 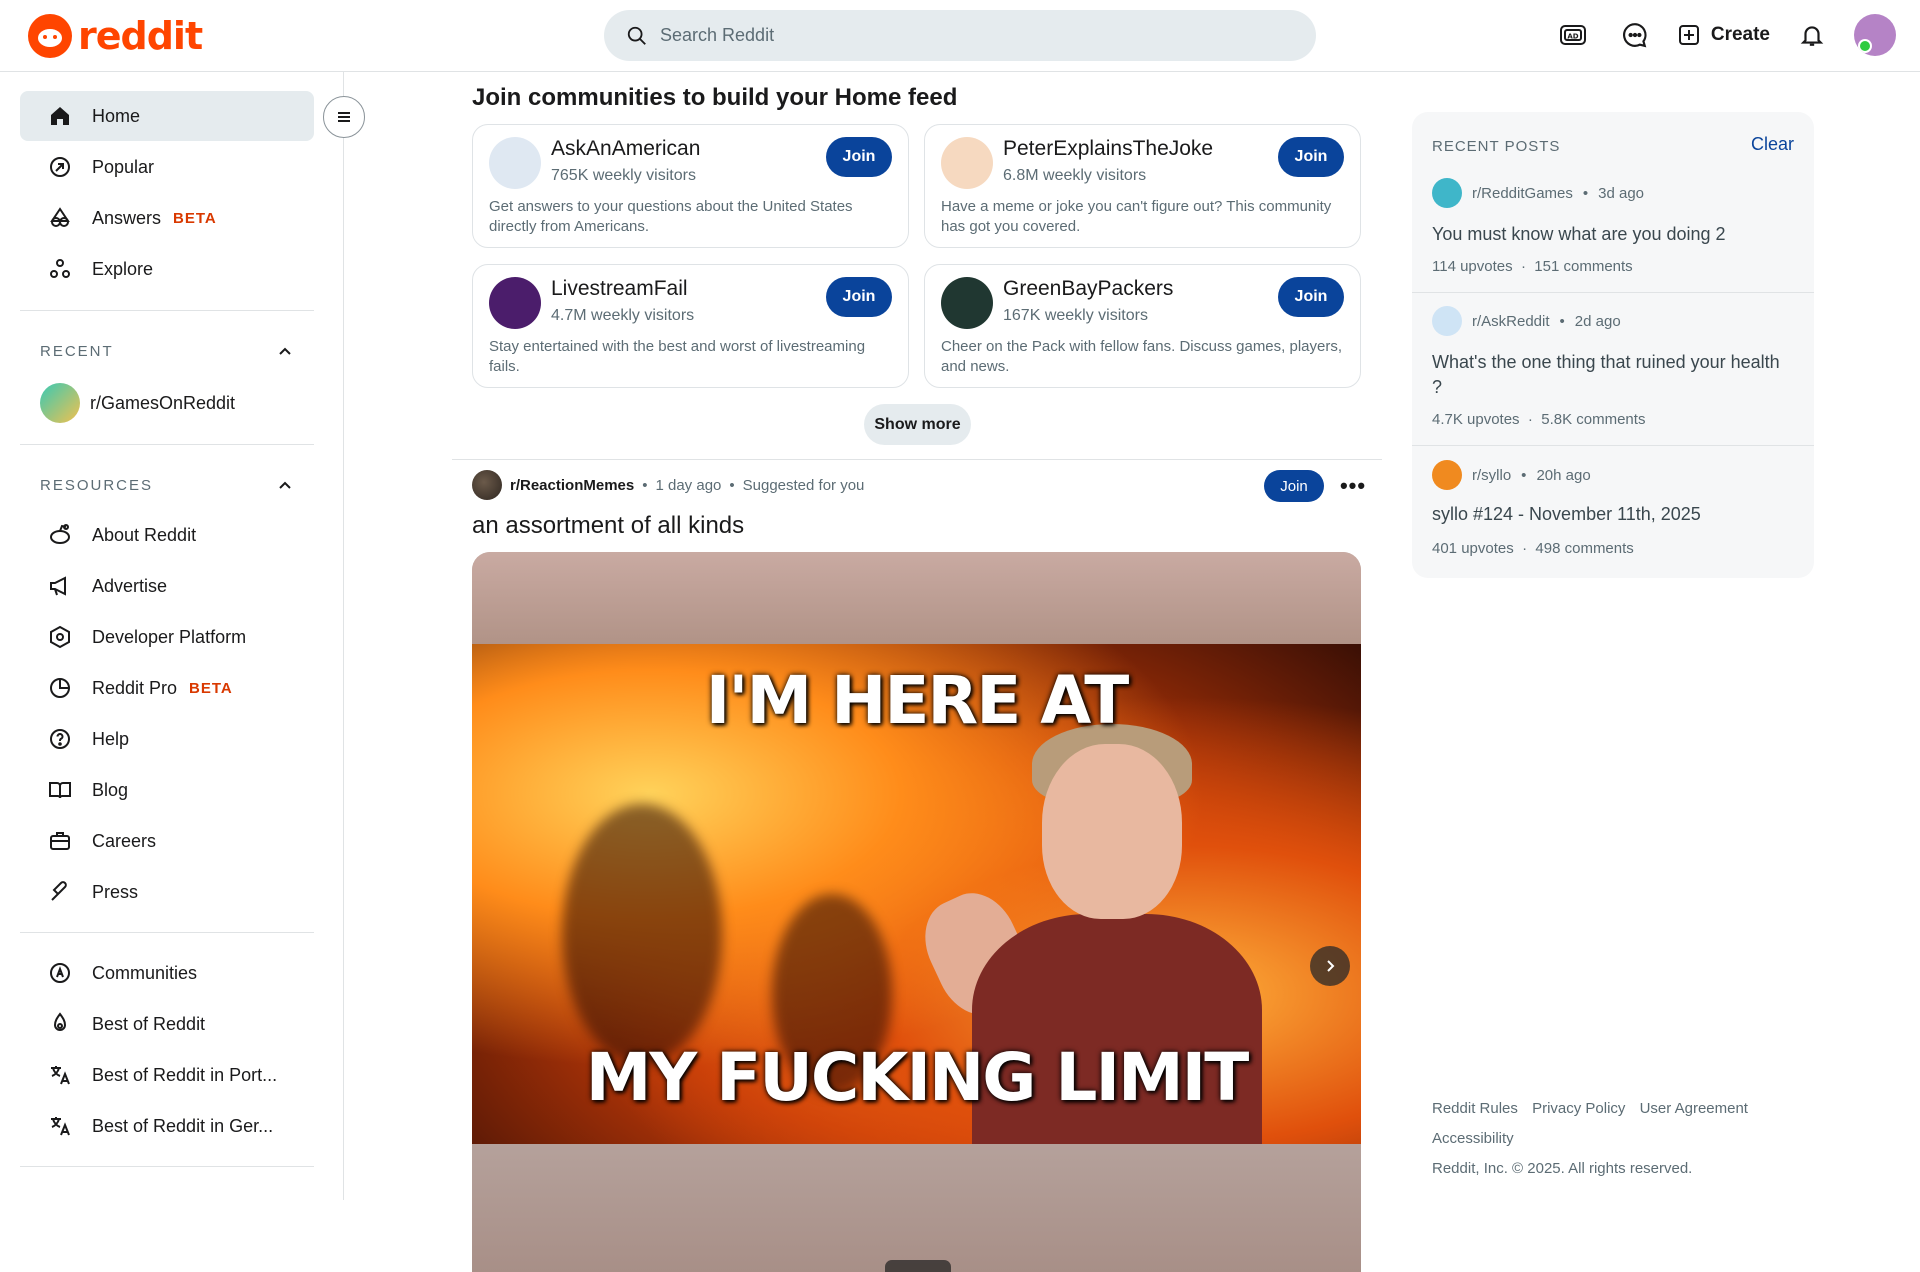 I want to click on reddit-snoo-icon, so click(x=50, y=36).